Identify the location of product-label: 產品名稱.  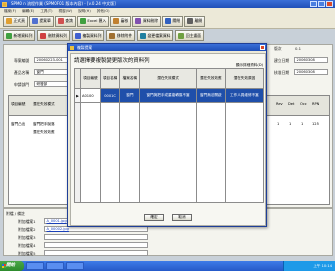
(22, 72).